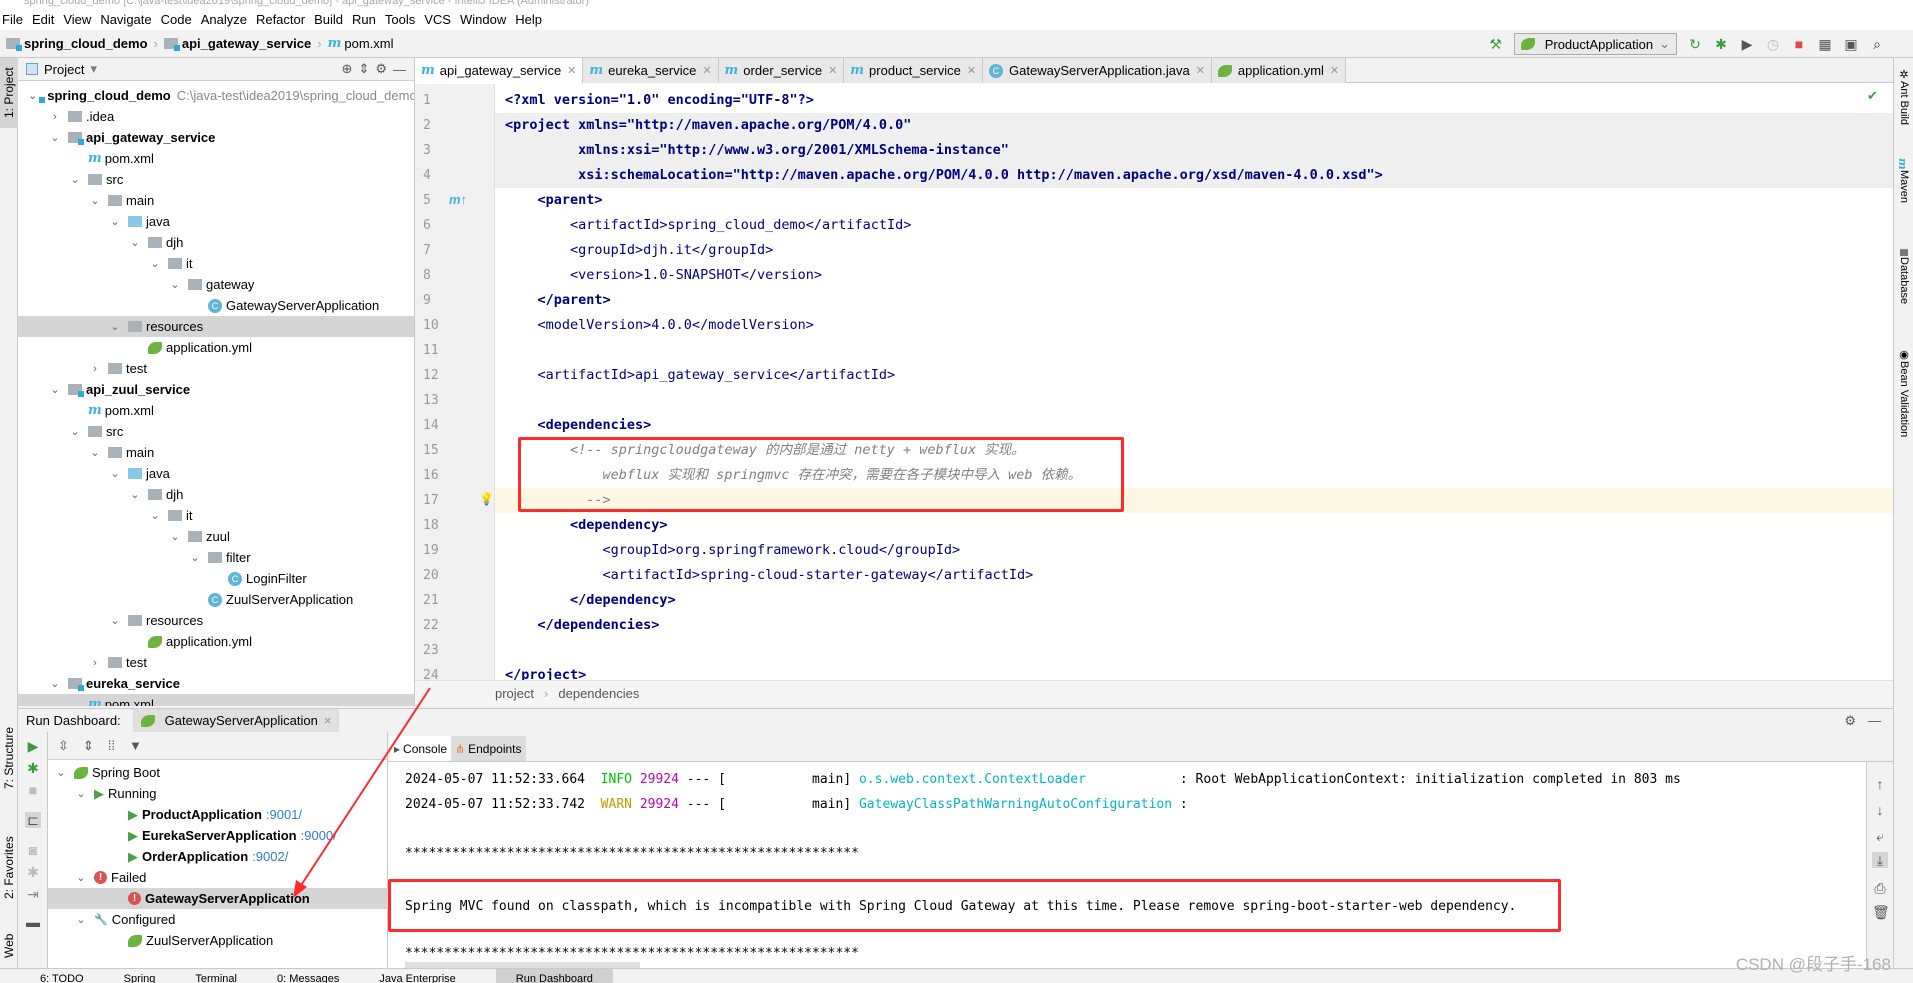  Describe the element at coordinates (218, 772) in the screenshot. I see `dashboard-item: ⌄ Spring Boot` at that location.